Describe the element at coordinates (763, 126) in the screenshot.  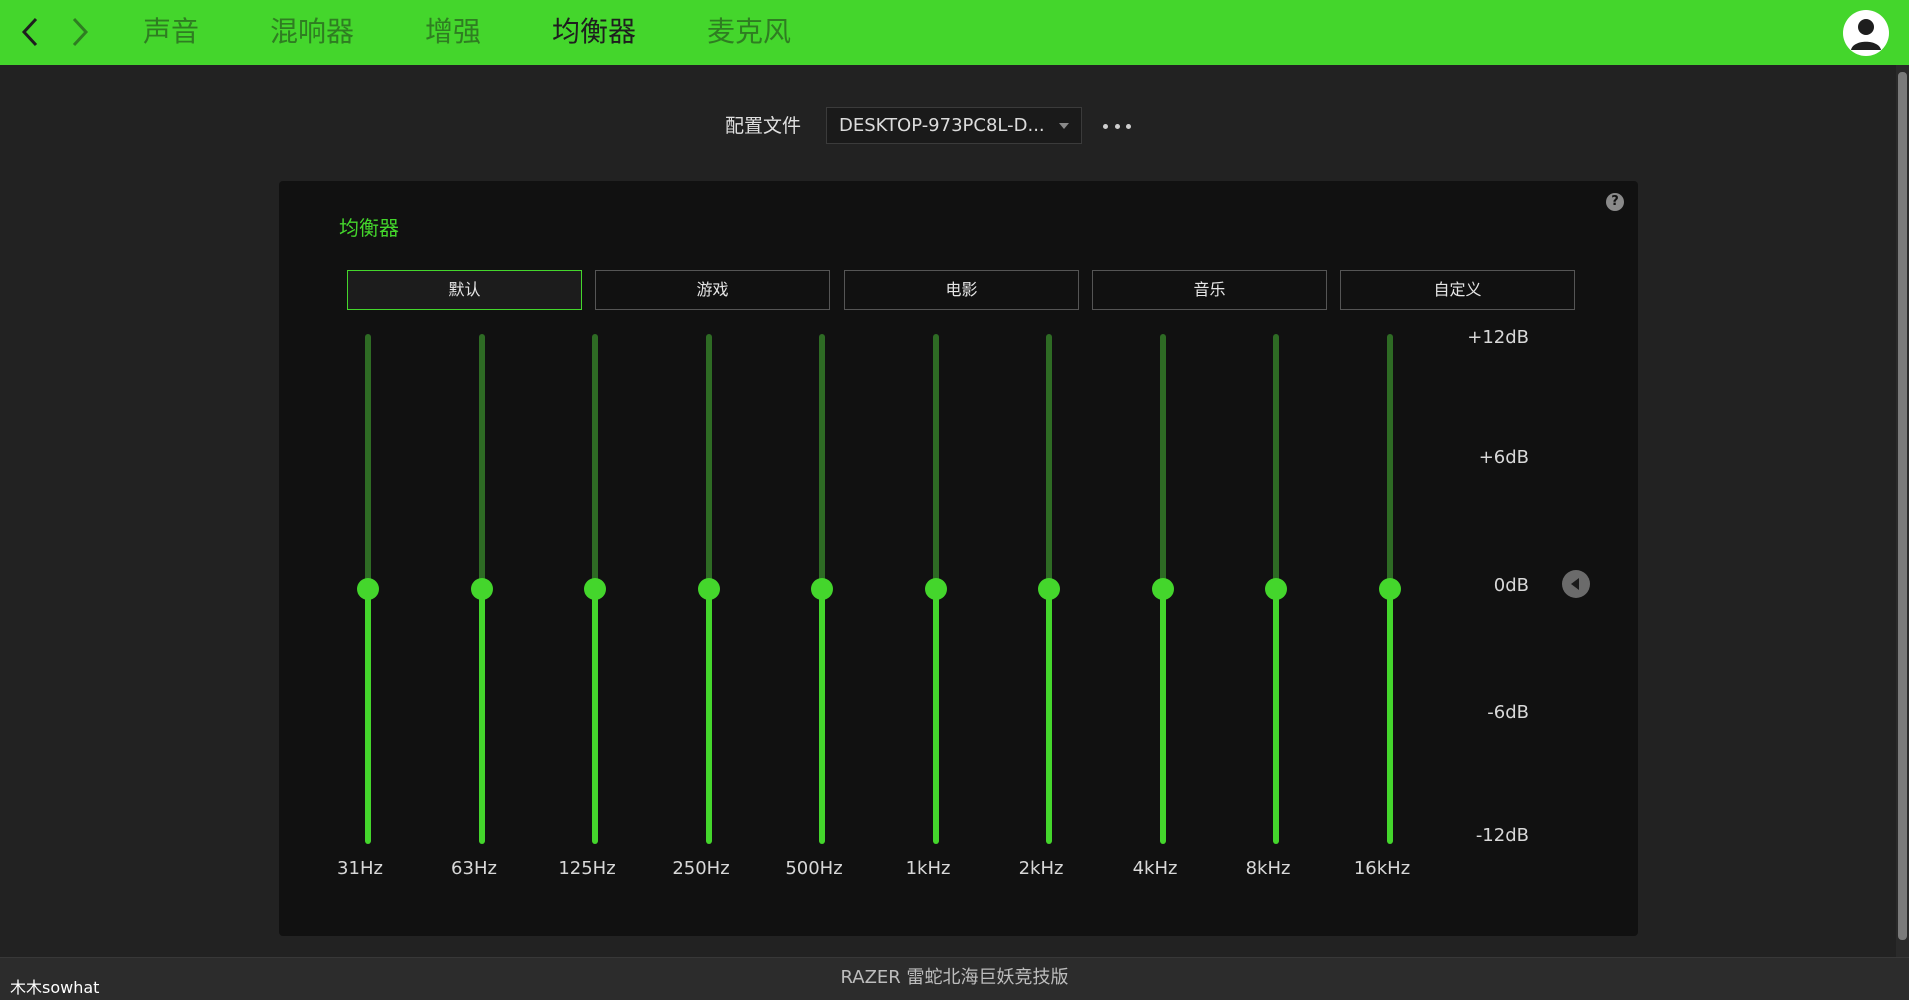
I see `profile-label: 配置文件` at that location.